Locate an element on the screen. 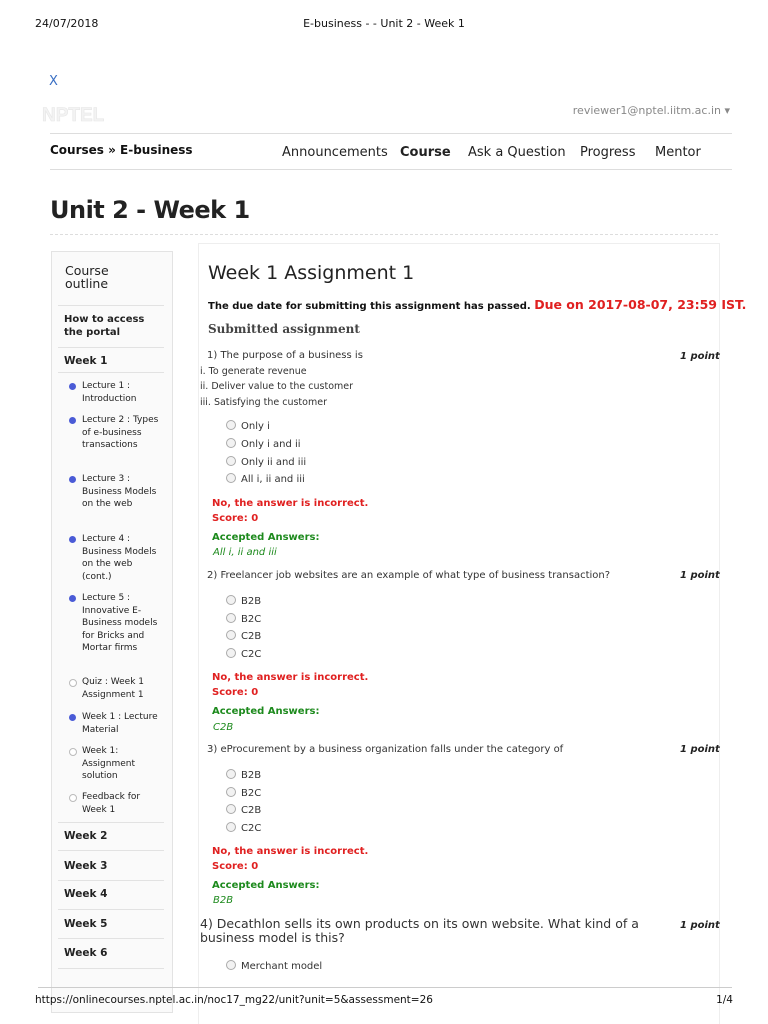 This screenshot has width=768, height=1024. sidebar-item-how-to-access: How to access the portal is located at coordinates (109, 326).